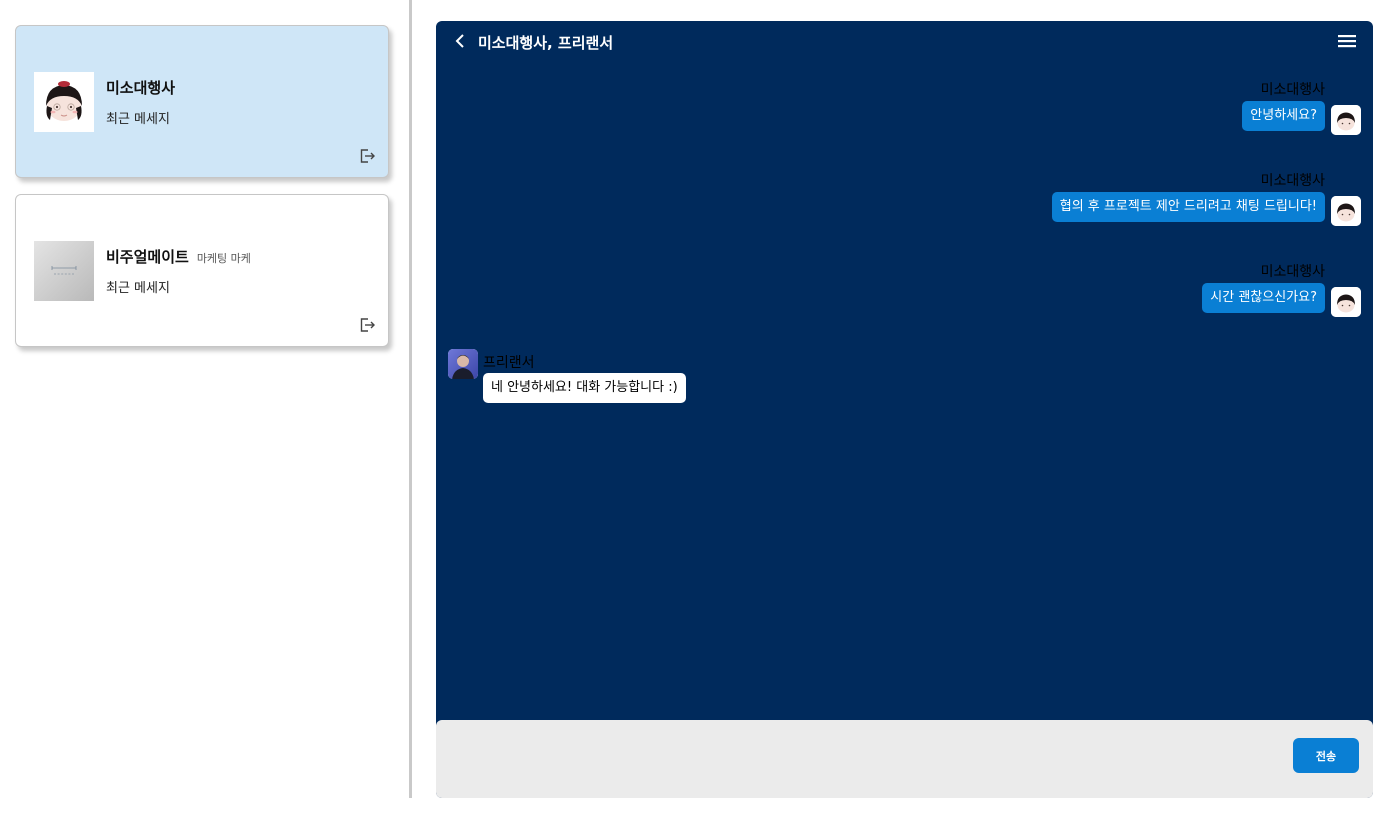  What do you see at coordinates (584, 388) in the screenshot?
I see `message-bubble: 네 안녕하세요! 대화 가능합니다 :)` at bounding box center [584, 388].